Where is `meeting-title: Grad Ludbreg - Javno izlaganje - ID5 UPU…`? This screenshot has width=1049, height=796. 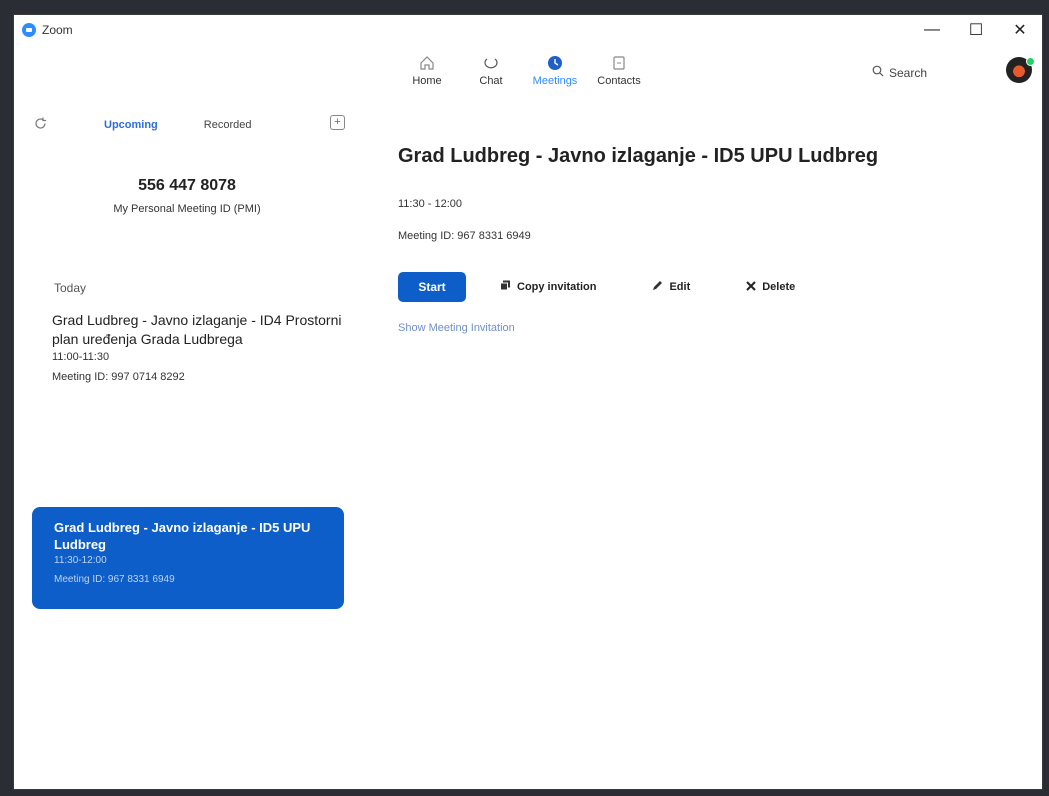 meeting-title: Grad Ludbreg - Javno izlaganje - ID5 UPU… is located at coordinates (182, 536).